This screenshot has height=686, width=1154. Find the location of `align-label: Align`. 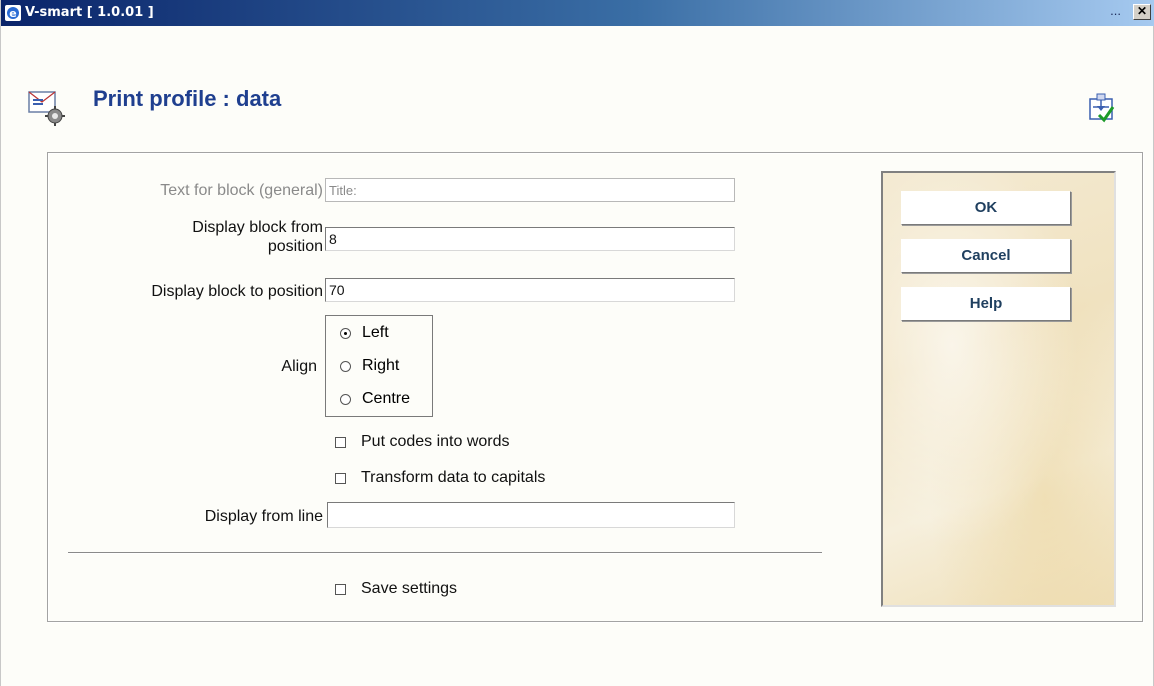

align-label: Align is located at coordinates (299, 366).